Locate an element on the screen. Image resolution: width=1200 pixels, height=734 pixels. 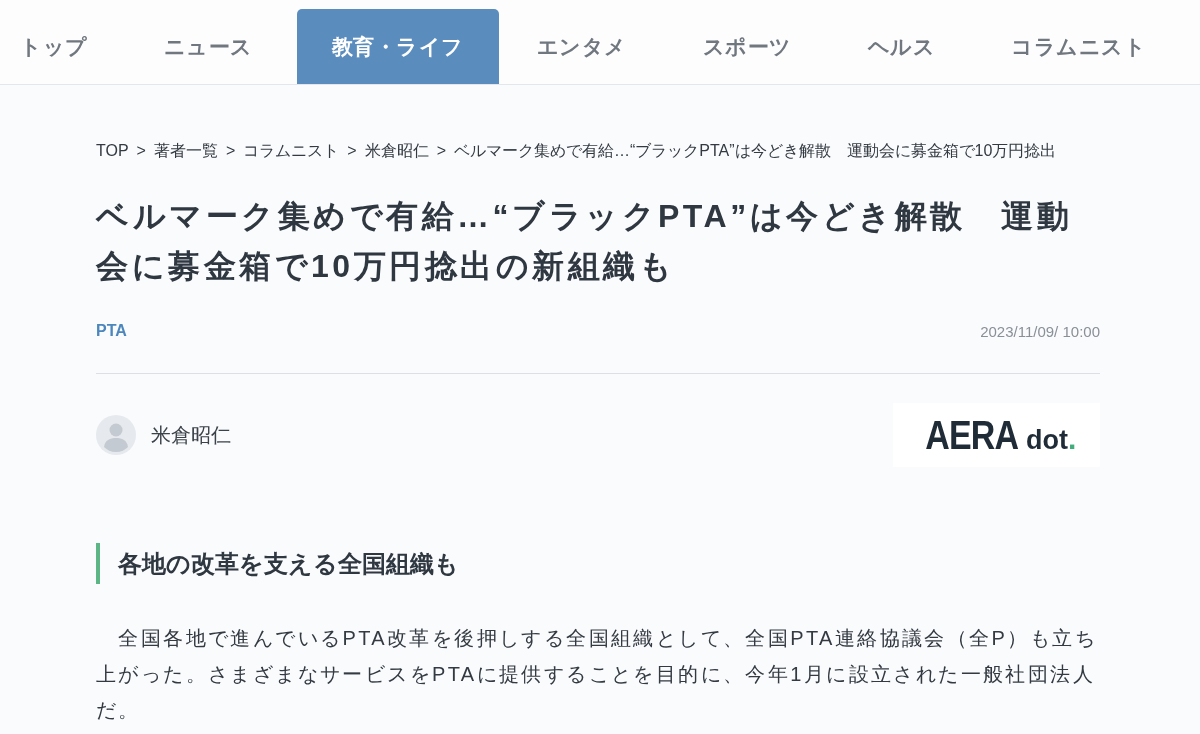
category-tab: ニュース is located at coordinates (208, 46).